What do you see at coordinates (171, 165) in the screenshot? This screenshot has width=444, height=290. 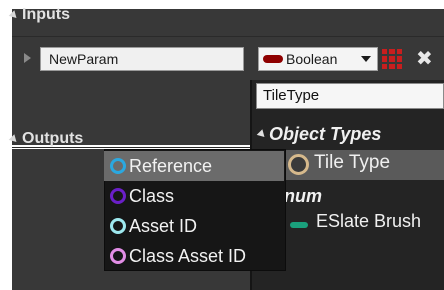 I see `pin-type-label: Reference` at bounding box center [171, 165].